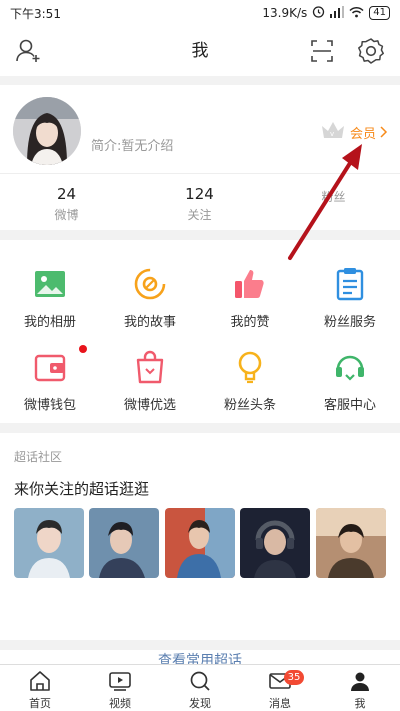  What do you see at coordinates (349, 405) in the screenshot?
I see `grid-item-label: 客服中心` at bounding box center [349, 405].